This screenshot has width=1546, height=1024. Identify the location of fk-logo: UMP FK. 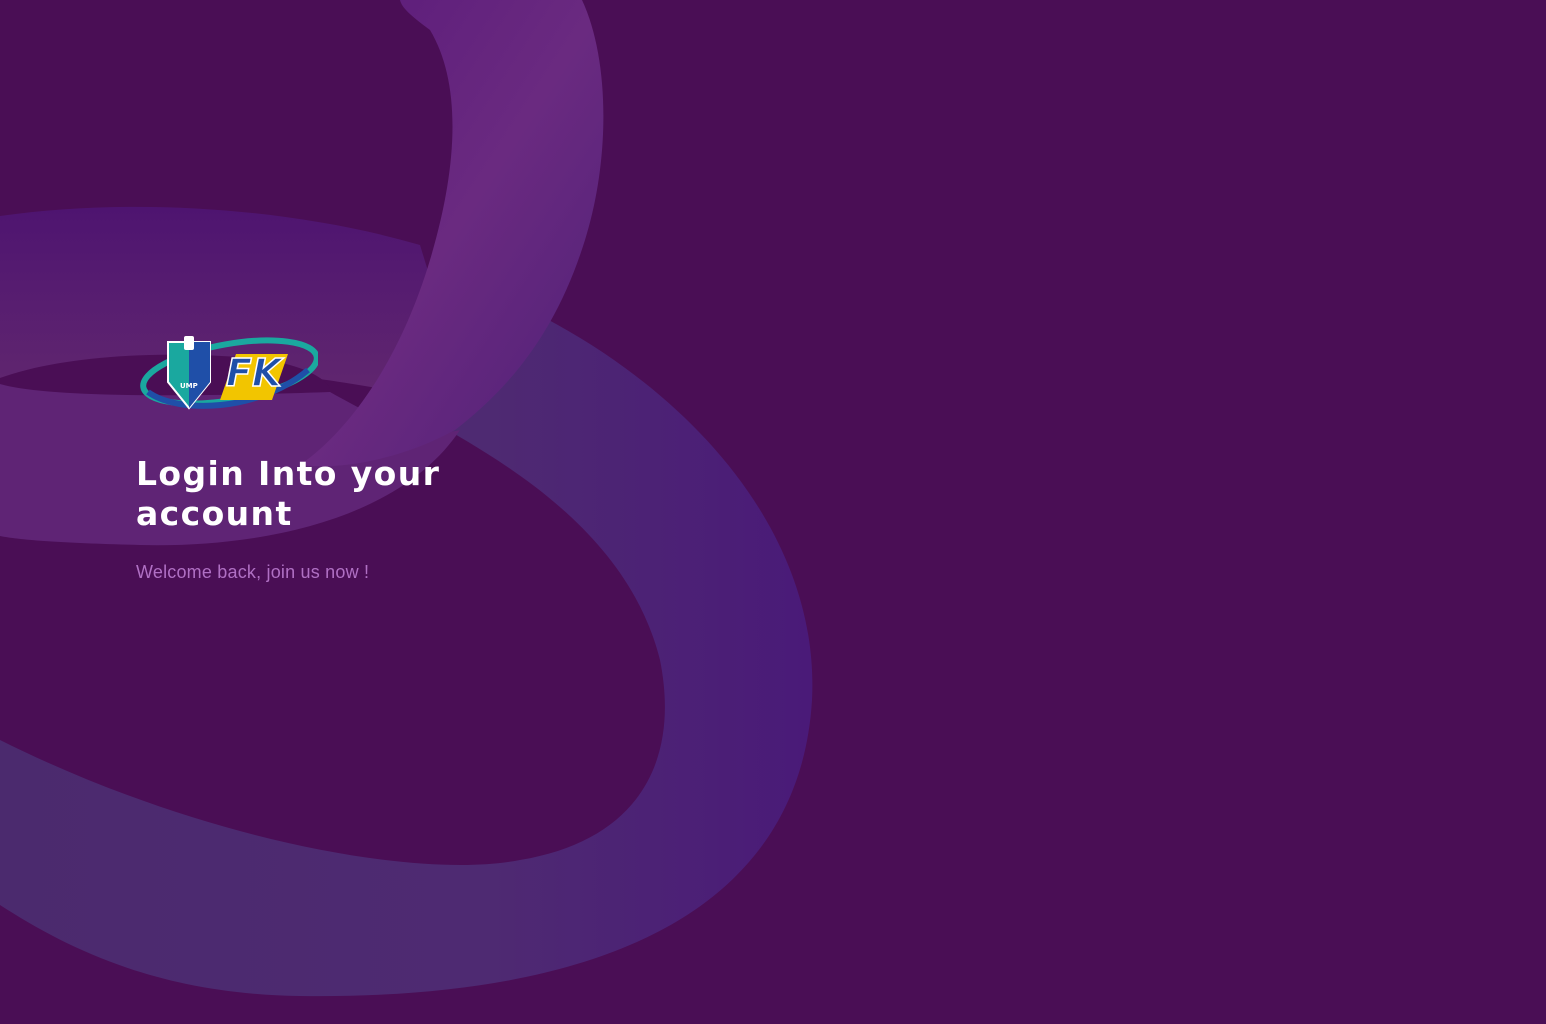
(229, 373).